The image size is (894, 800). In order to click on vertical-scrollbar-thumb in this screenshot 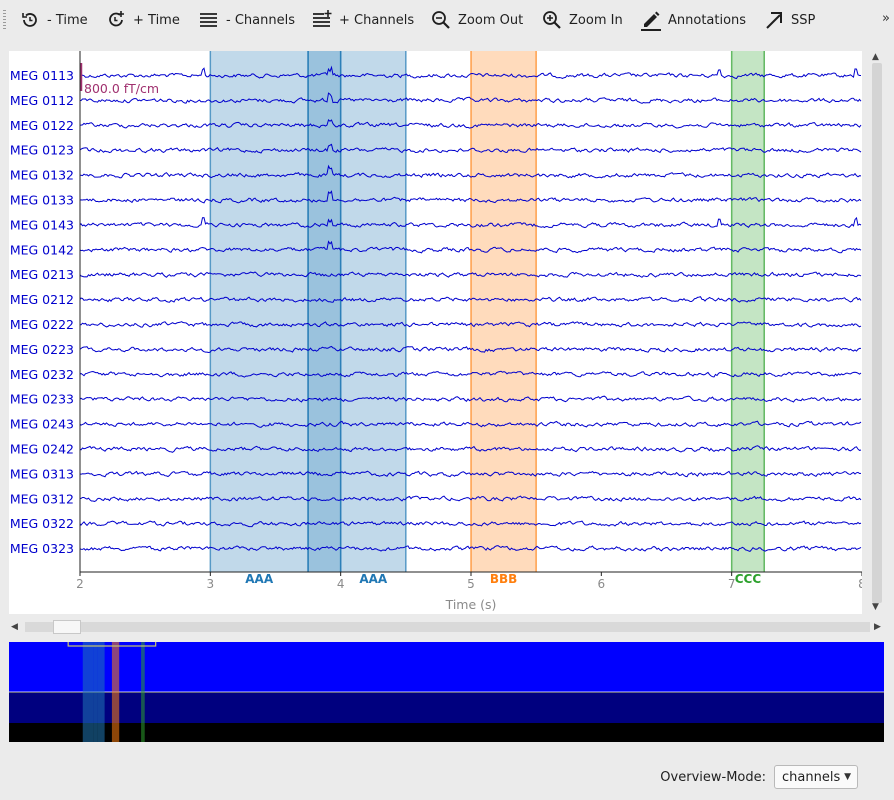, I will do `click(877, 333)`.